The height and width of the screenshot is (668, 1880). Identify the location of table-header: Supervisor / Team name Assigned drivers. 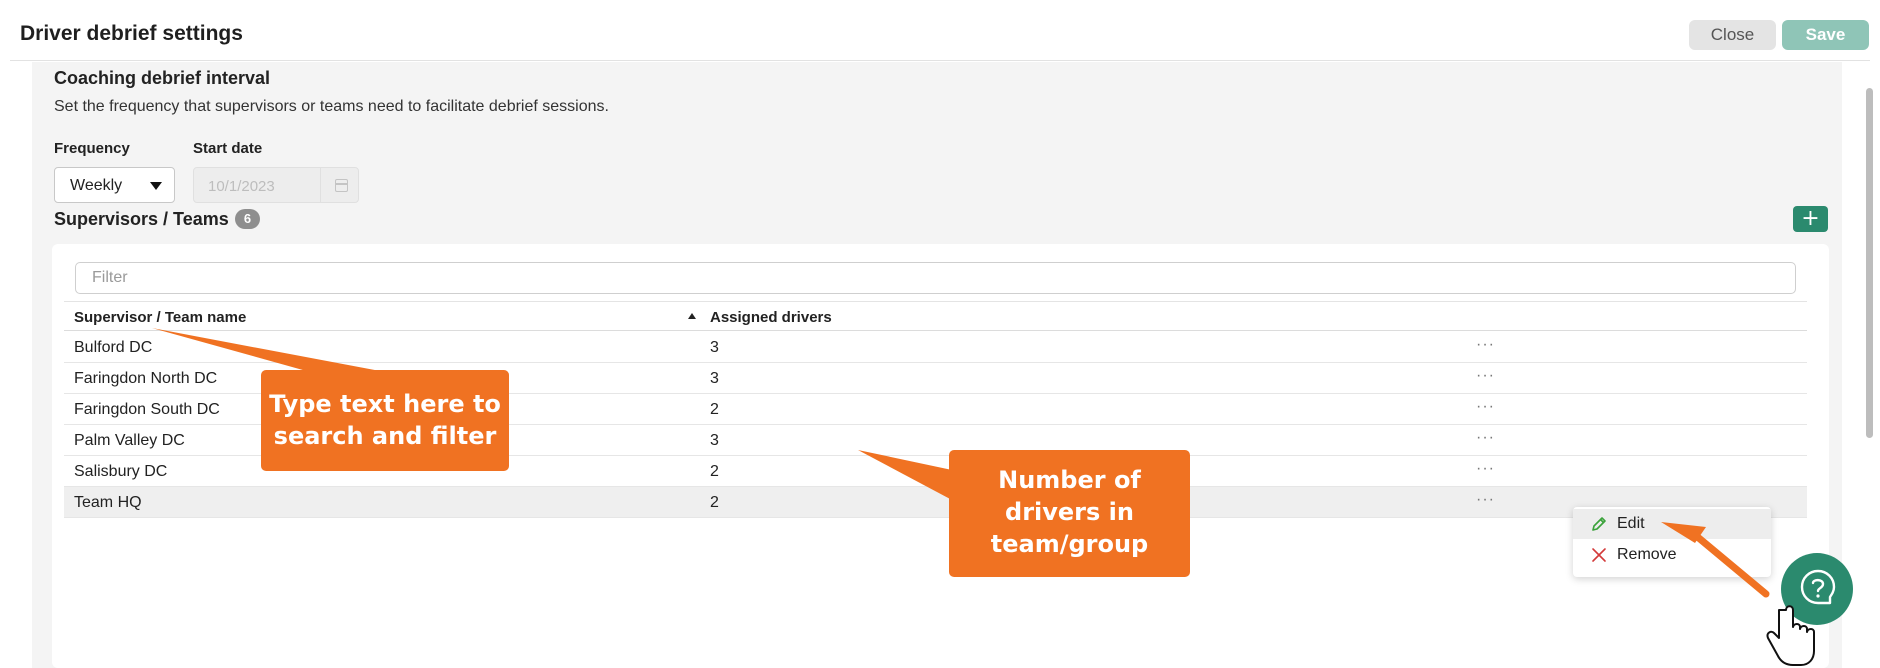
(935, 316).